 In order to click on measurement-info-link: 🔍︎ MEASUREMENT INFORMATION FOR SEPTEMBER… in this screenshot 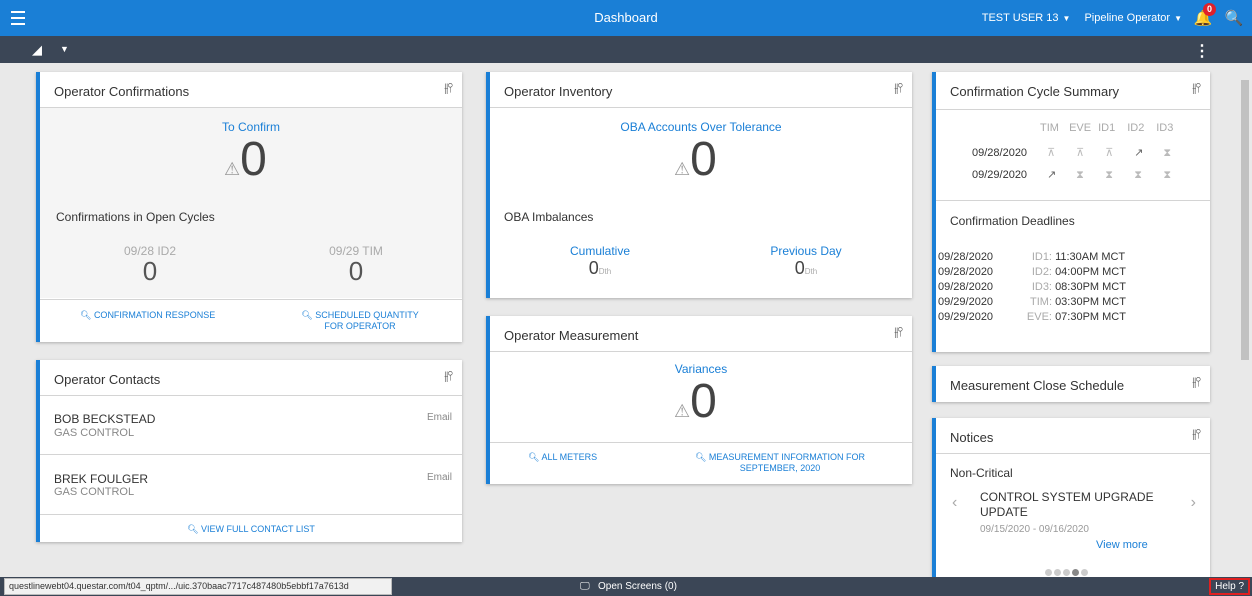, I will do `click(780, 462)`.